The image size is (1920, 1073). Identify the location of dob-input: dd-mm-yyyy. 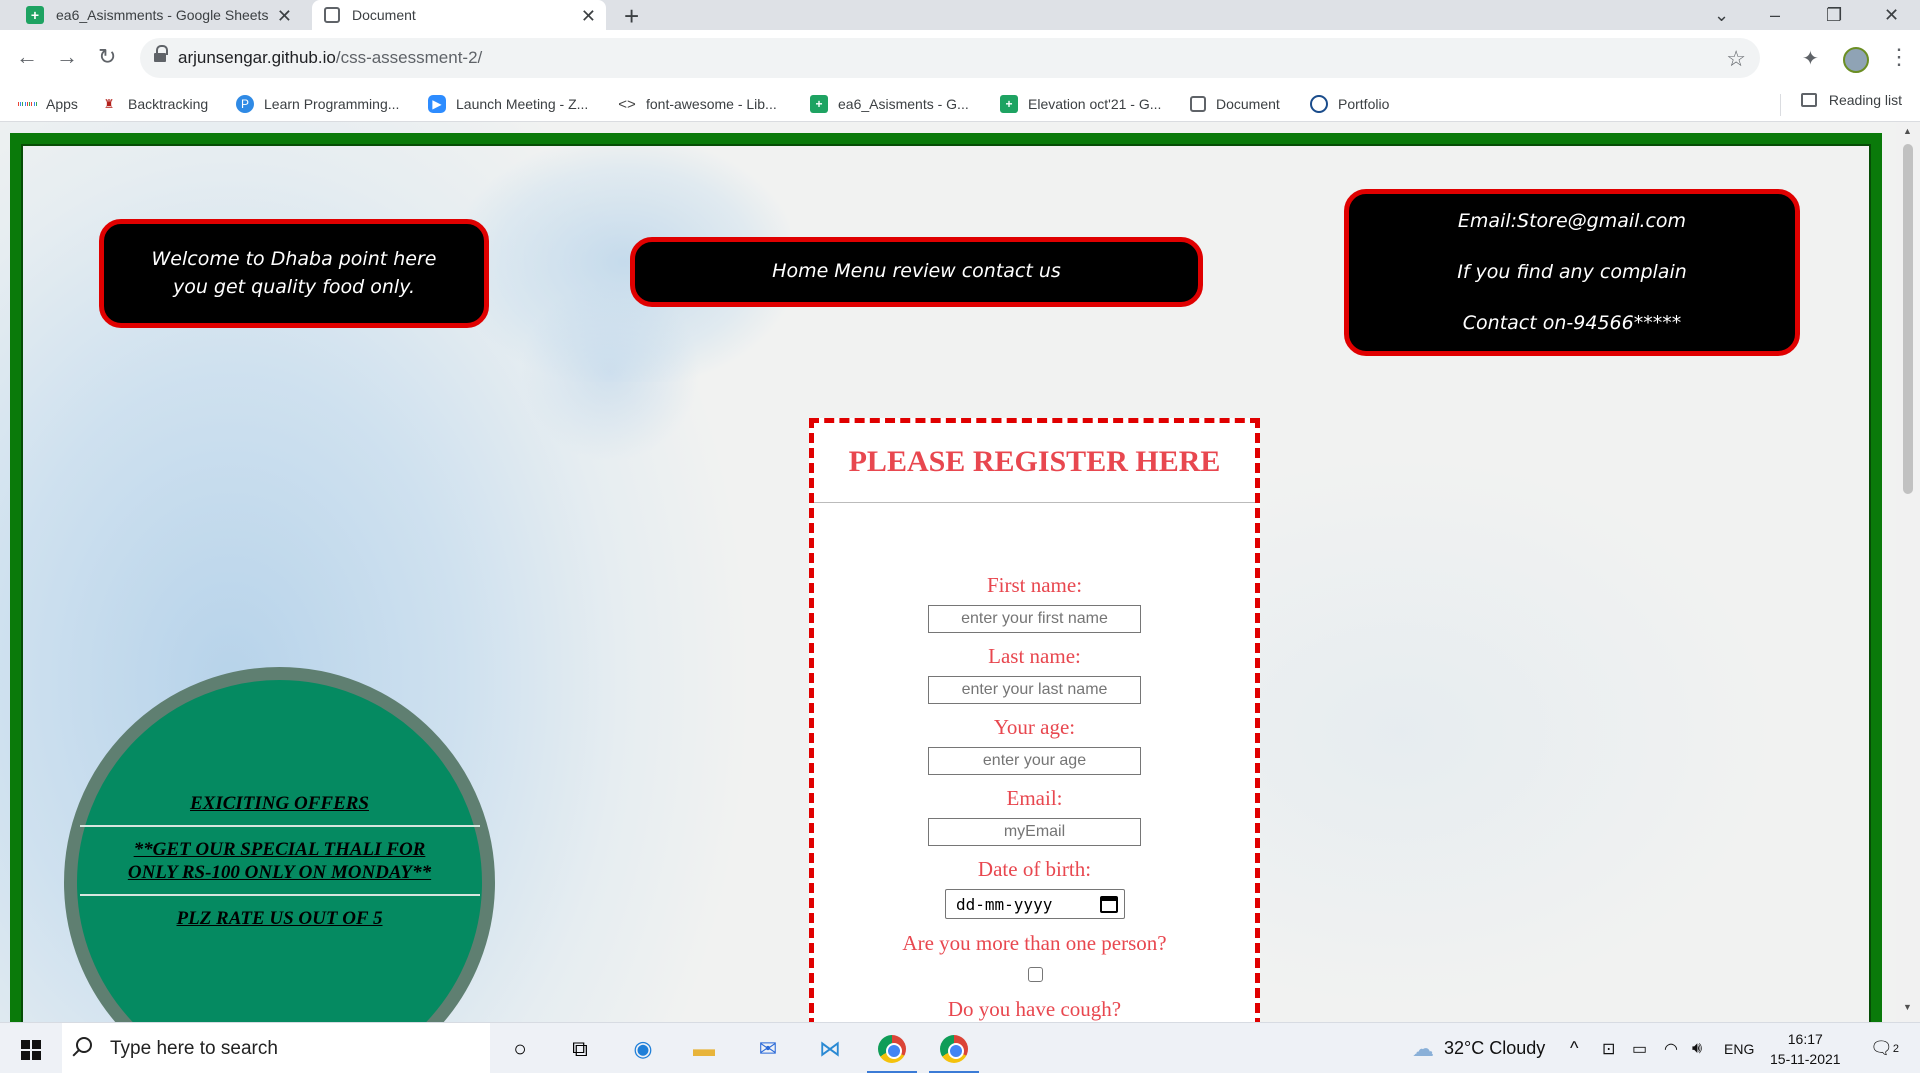
(1035, 904).